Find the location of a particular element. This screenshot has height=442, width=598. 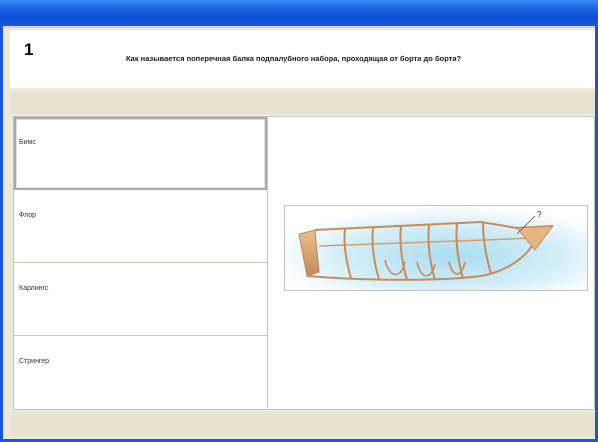

answer-label: Стрингер is located at coordinates (34, 361).